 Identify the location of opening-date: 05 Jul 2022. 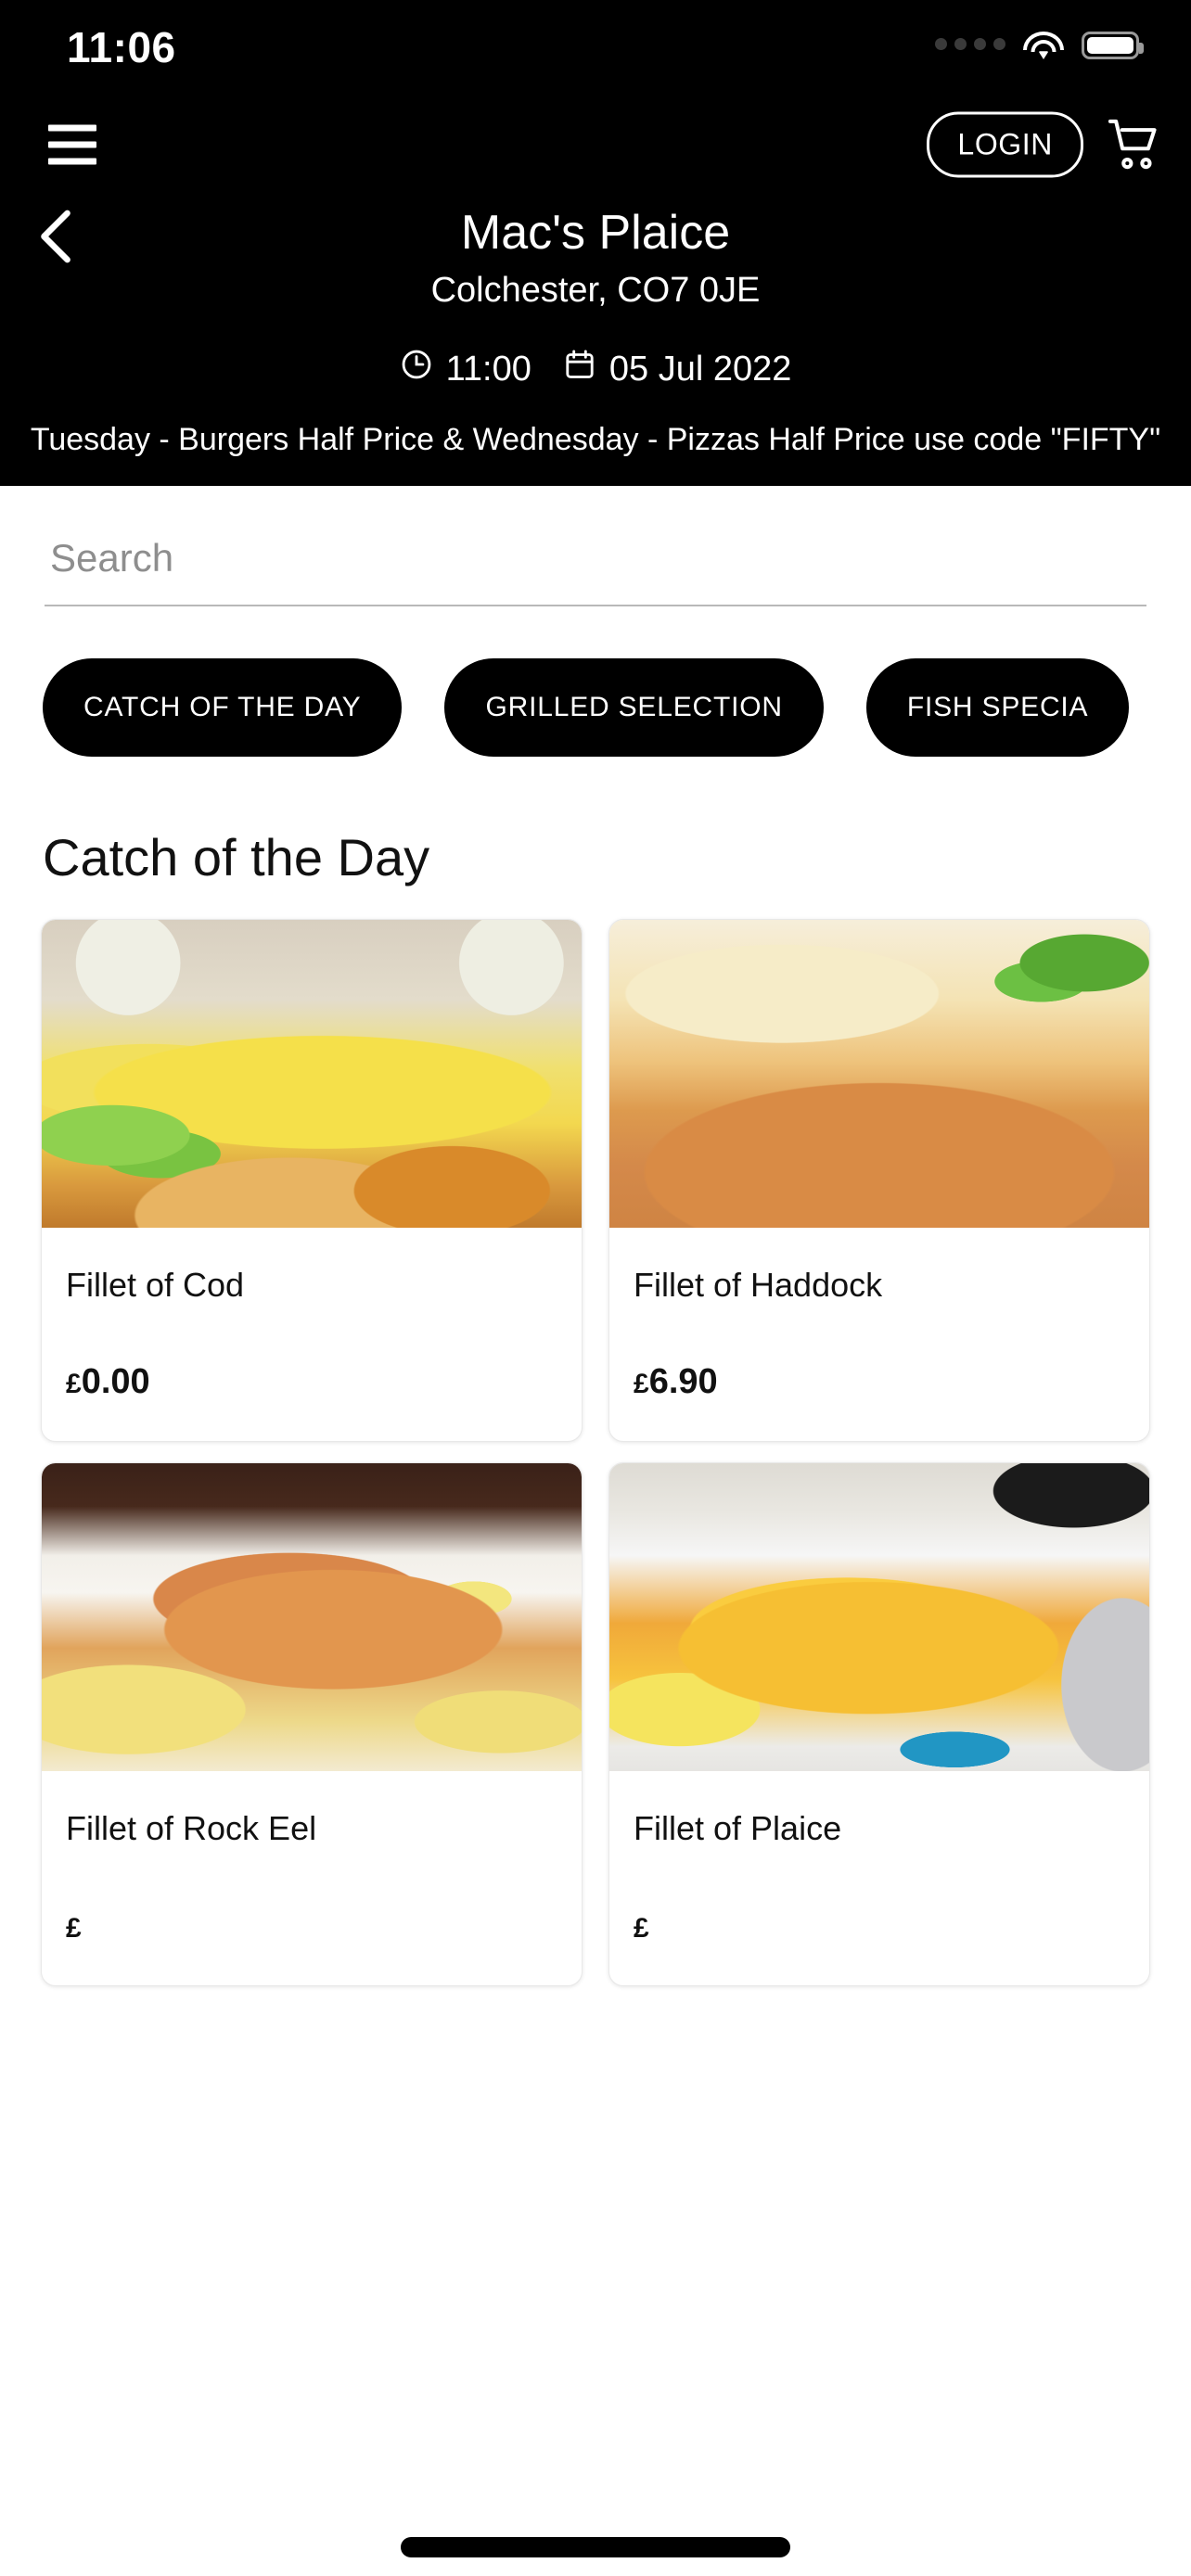
(677, 369).